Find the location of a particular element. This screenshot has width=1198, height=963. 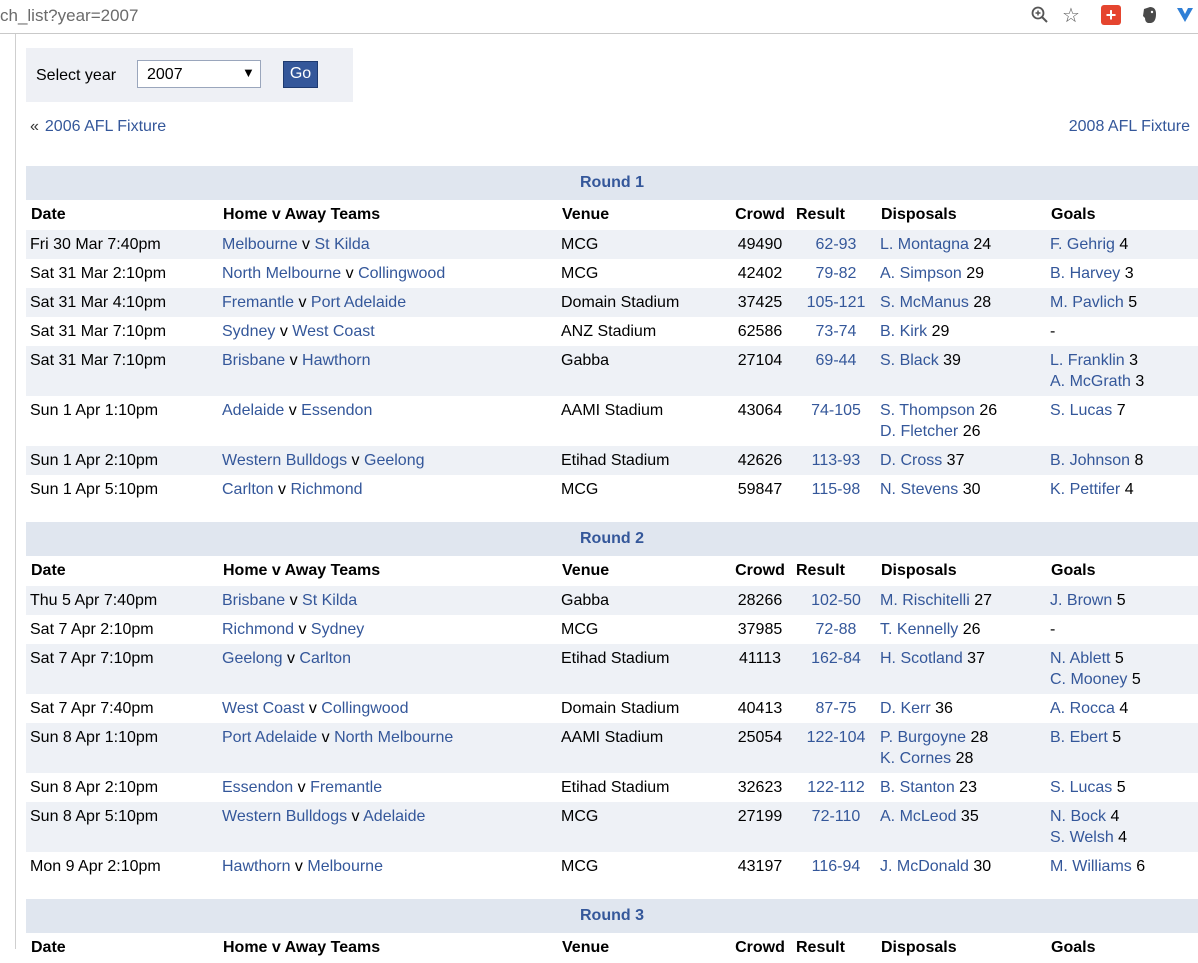

away-team-link: Port Adelaide is located at coordinates (358, 302).